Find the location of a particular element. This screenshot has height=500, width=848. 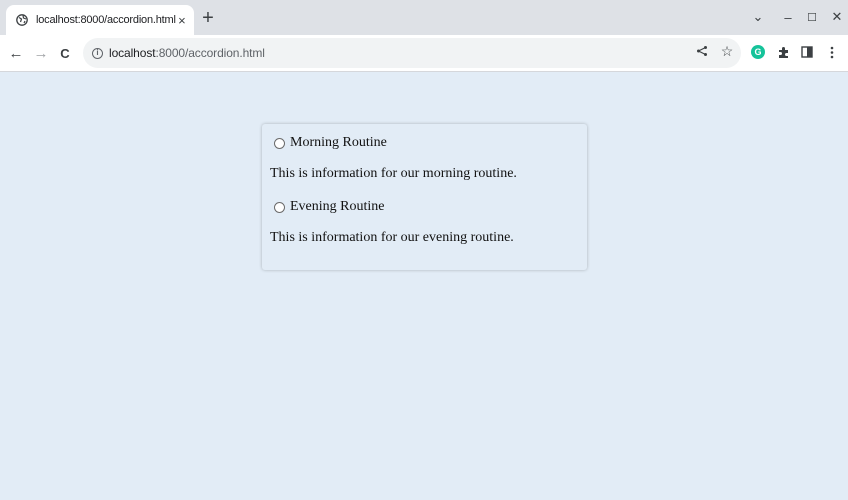

address-bar: i localhost :8000/accordion.html is located at coordinates (412, 53).